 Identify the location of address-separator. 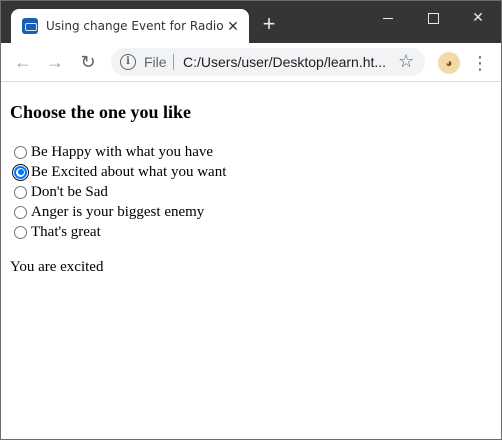
(173, 62).